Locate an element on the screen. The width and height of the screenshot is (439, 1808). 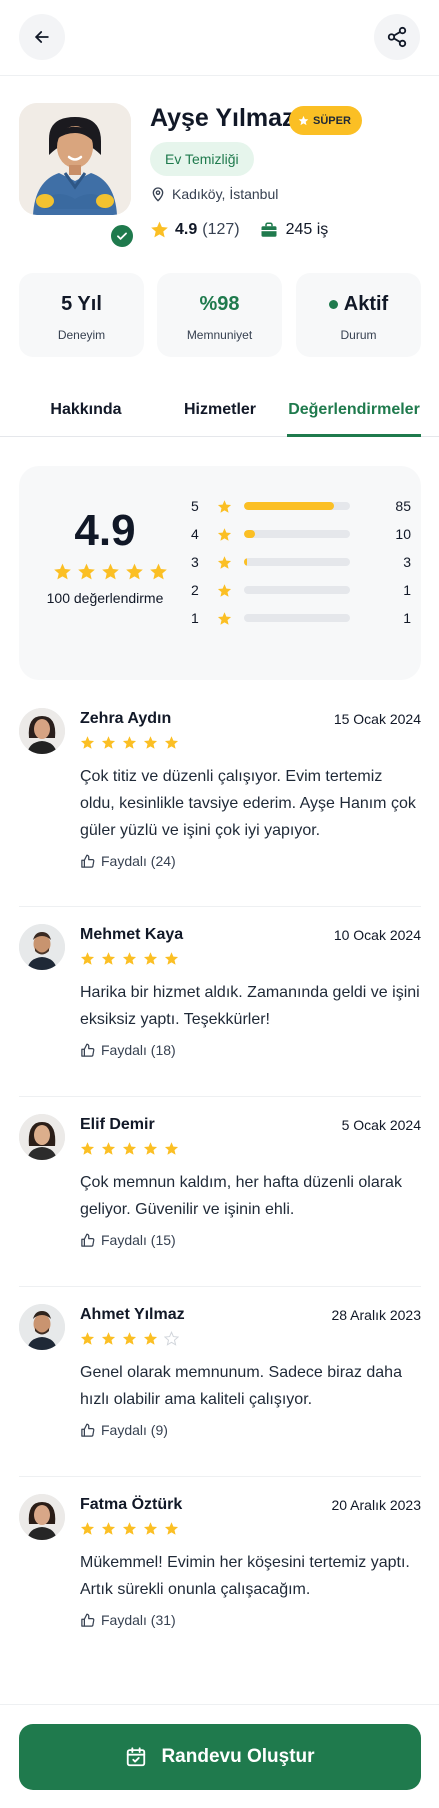
category-chip: Ev Temizliği is located at coordinates (202, 159).